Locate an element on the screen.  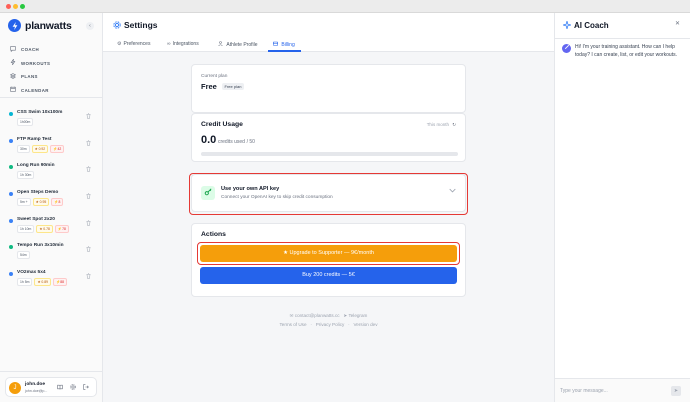
workout-item: Open Steps Demo 5m + ★ 0.95 ⚡8 is located at coordinates (51, 198).